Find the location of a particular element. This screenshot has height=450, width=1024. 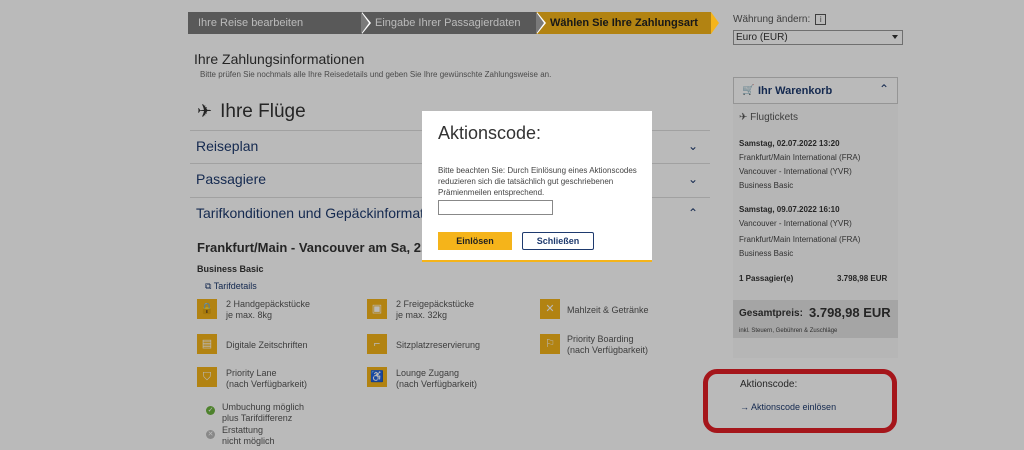

modal-accent-bar is located at coordinates (537, 261).